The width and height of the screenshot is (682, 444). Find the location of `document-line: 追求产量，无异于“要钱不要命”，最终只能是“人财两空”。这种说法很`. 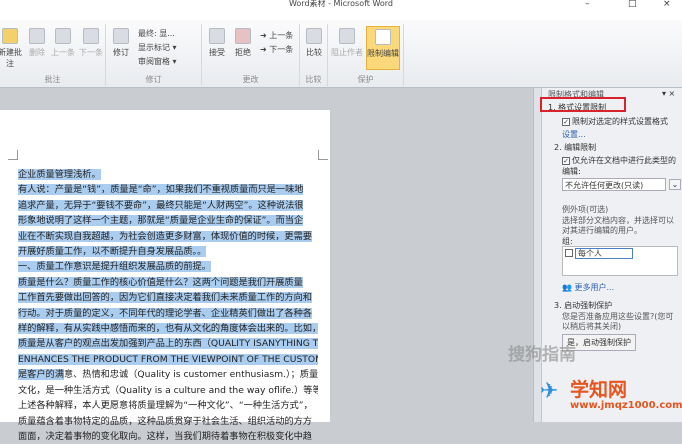

document-line: 追求产量，无异于“要钱不要命”，最终只能是“人财两空”。这种说法很 is located at coordinates (168, 205).